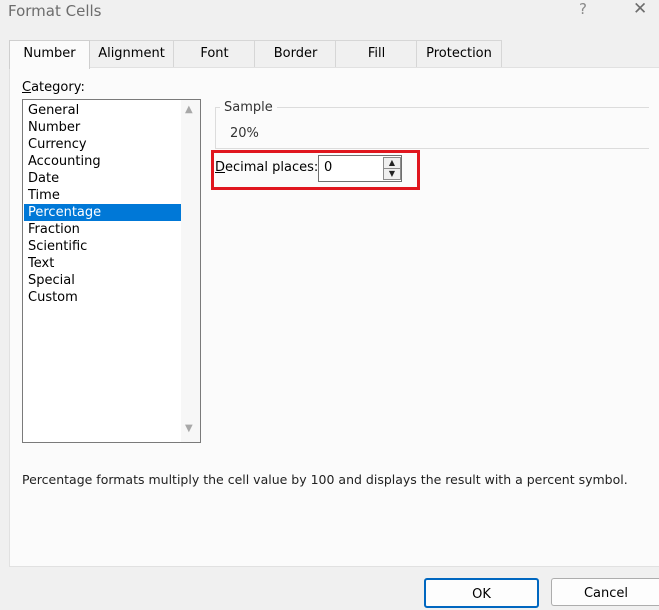 This screenshot has height=610, width=659. I want to click on list-item-date: Date, so click(104, 178).